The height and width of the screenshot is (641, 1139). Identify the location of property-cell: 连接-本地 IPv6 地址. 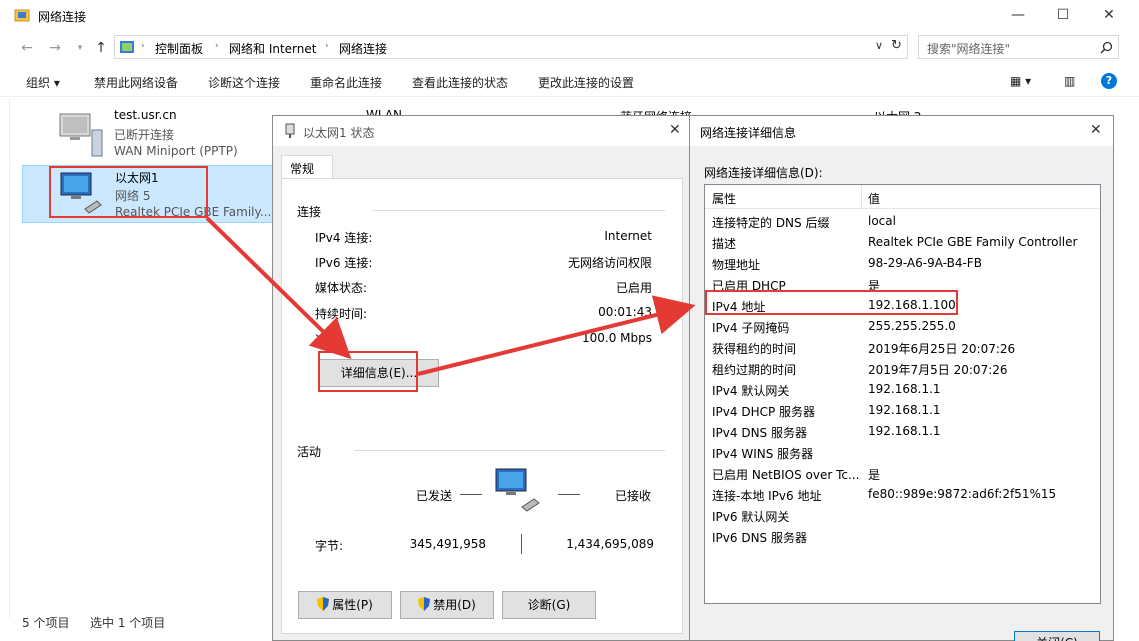
(767, 496).